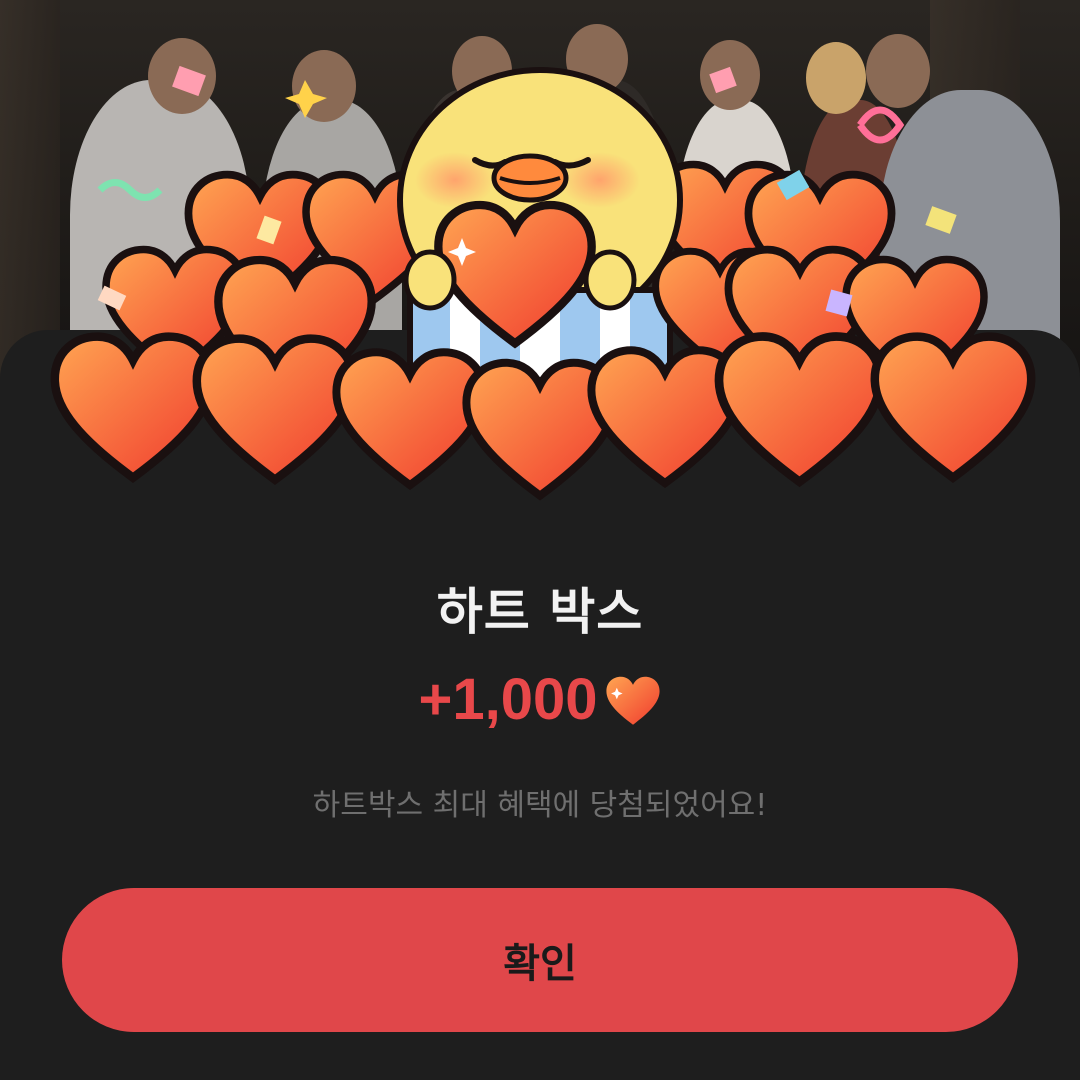 This screenshot has width=1080, height=1080. What do you see at coordinates (508, 699) in the screenshot?
I see `reward-amount: +1,000` at bounding box center [508, 699].